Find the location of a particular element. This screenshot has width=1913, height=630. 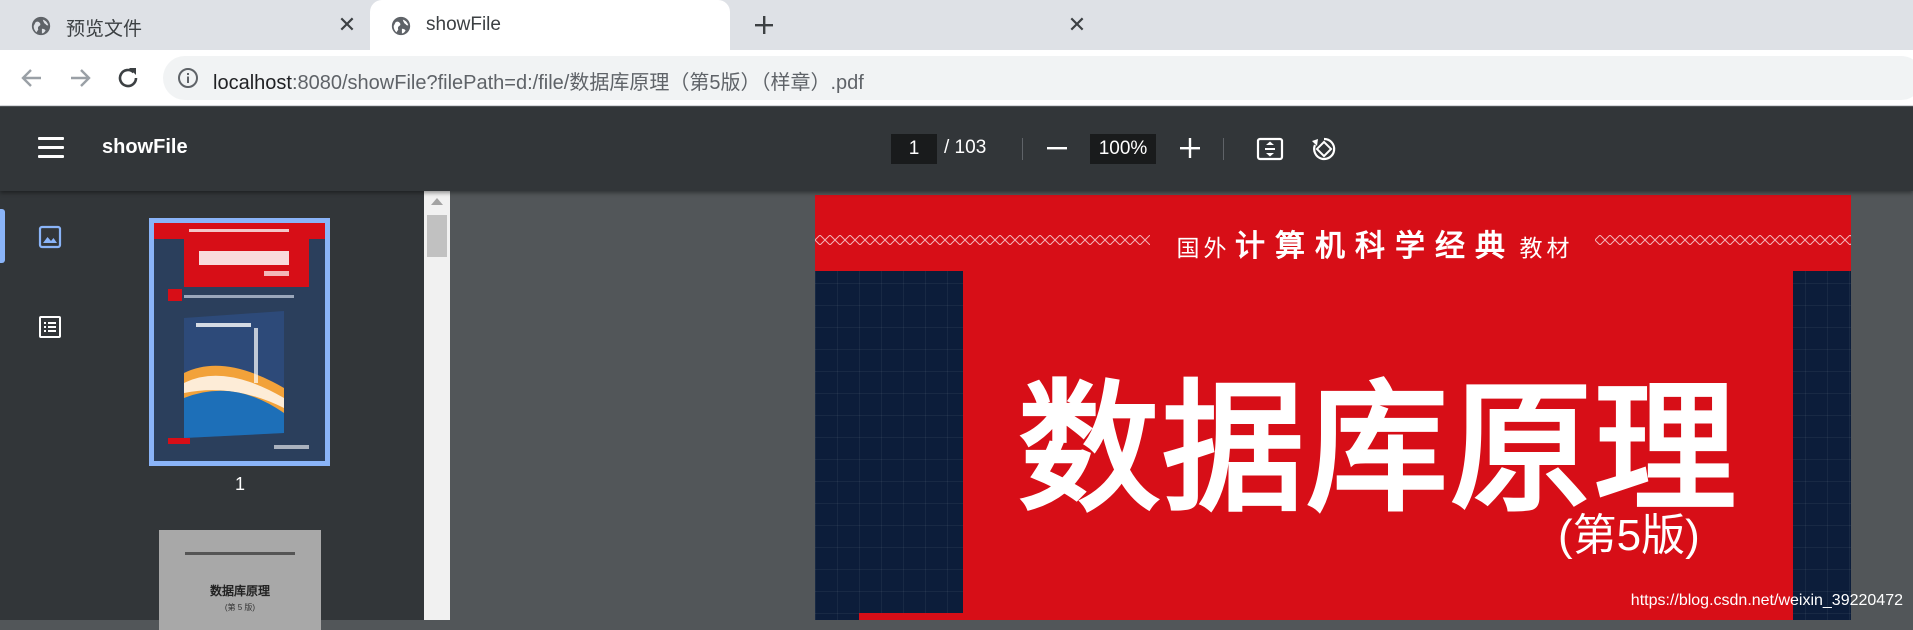

scrollbar-thumb is located at coordinates (437, 236).